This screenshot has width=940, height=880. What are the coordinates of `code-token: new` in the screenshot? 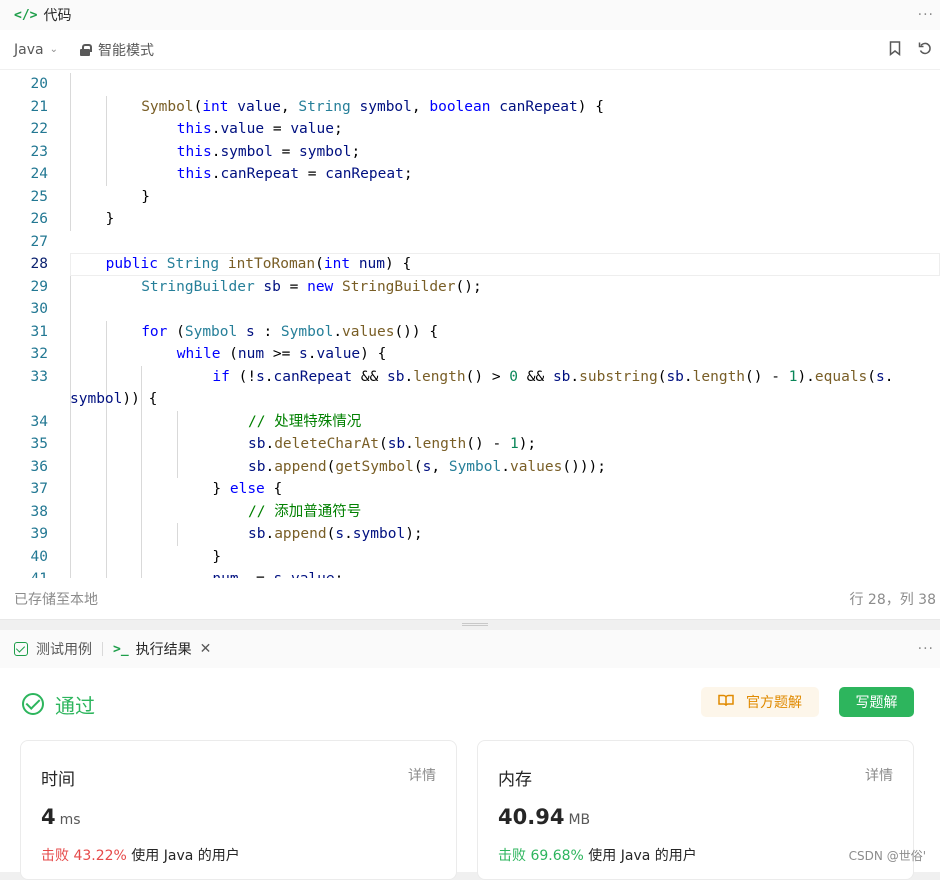 It's located at (320, 286).